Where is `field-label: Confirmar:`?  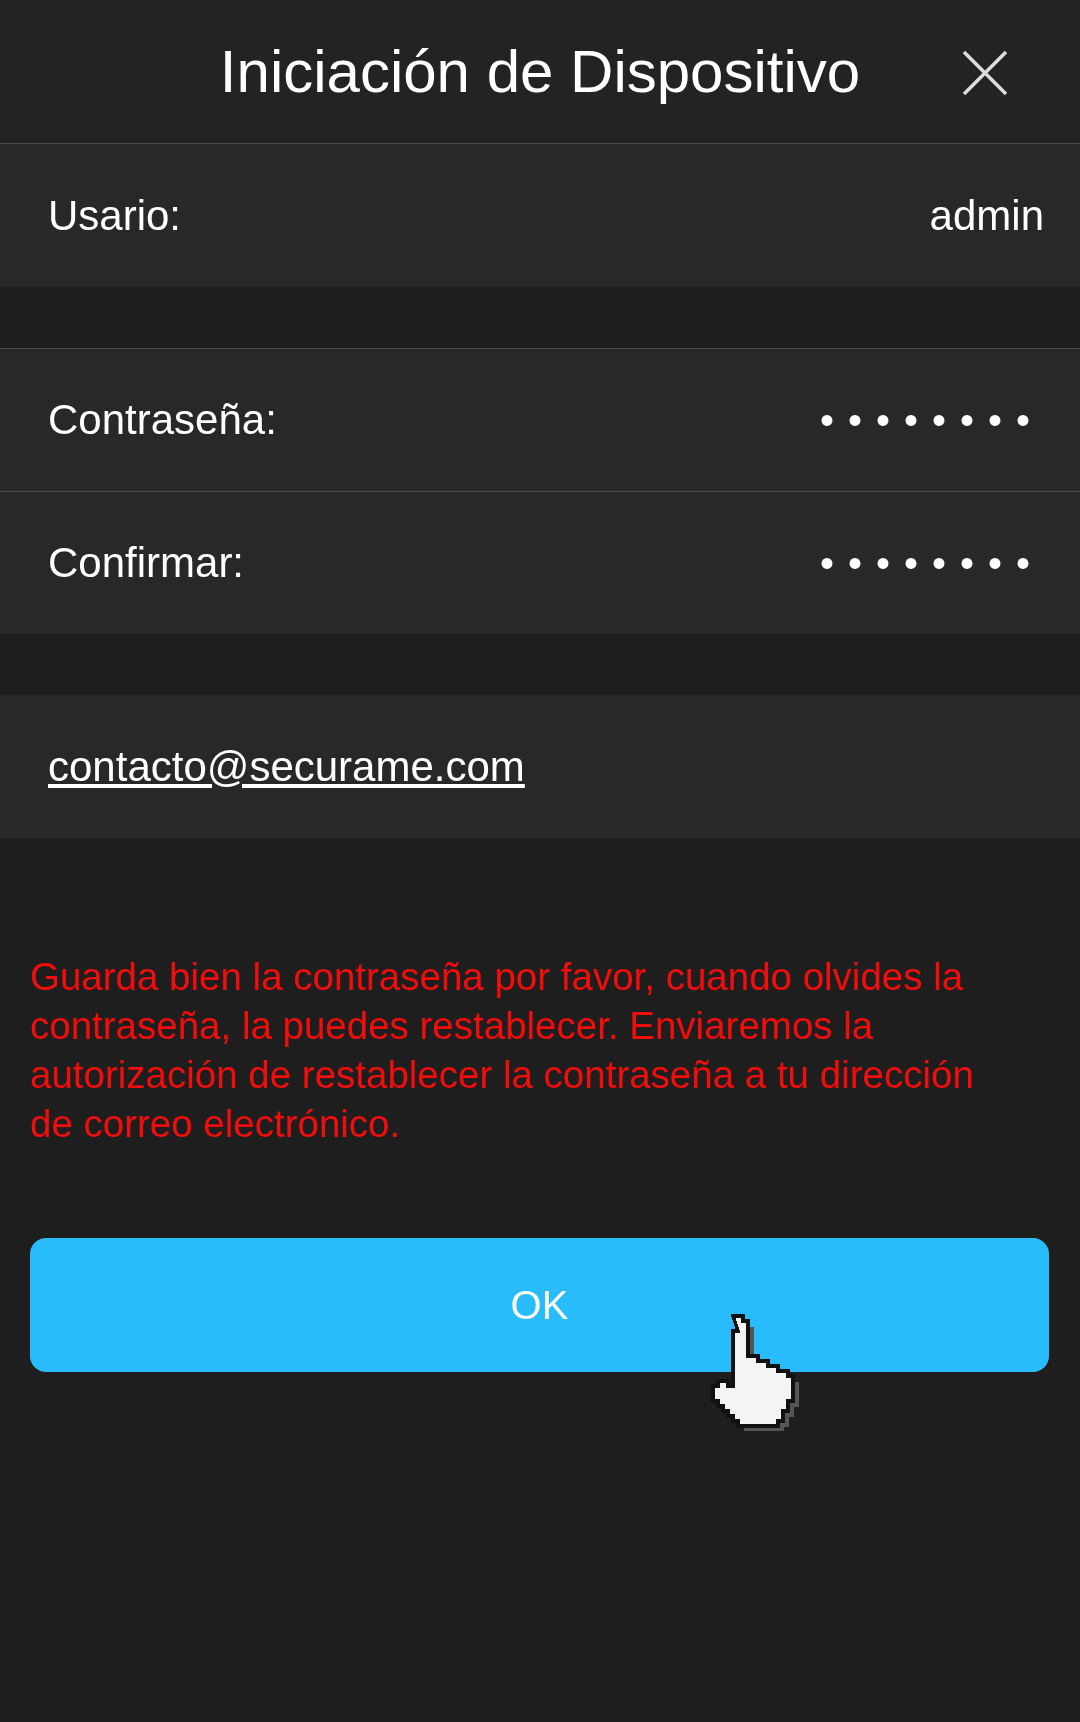 field-label: Confirmar: is located at coordinates (146, 563).